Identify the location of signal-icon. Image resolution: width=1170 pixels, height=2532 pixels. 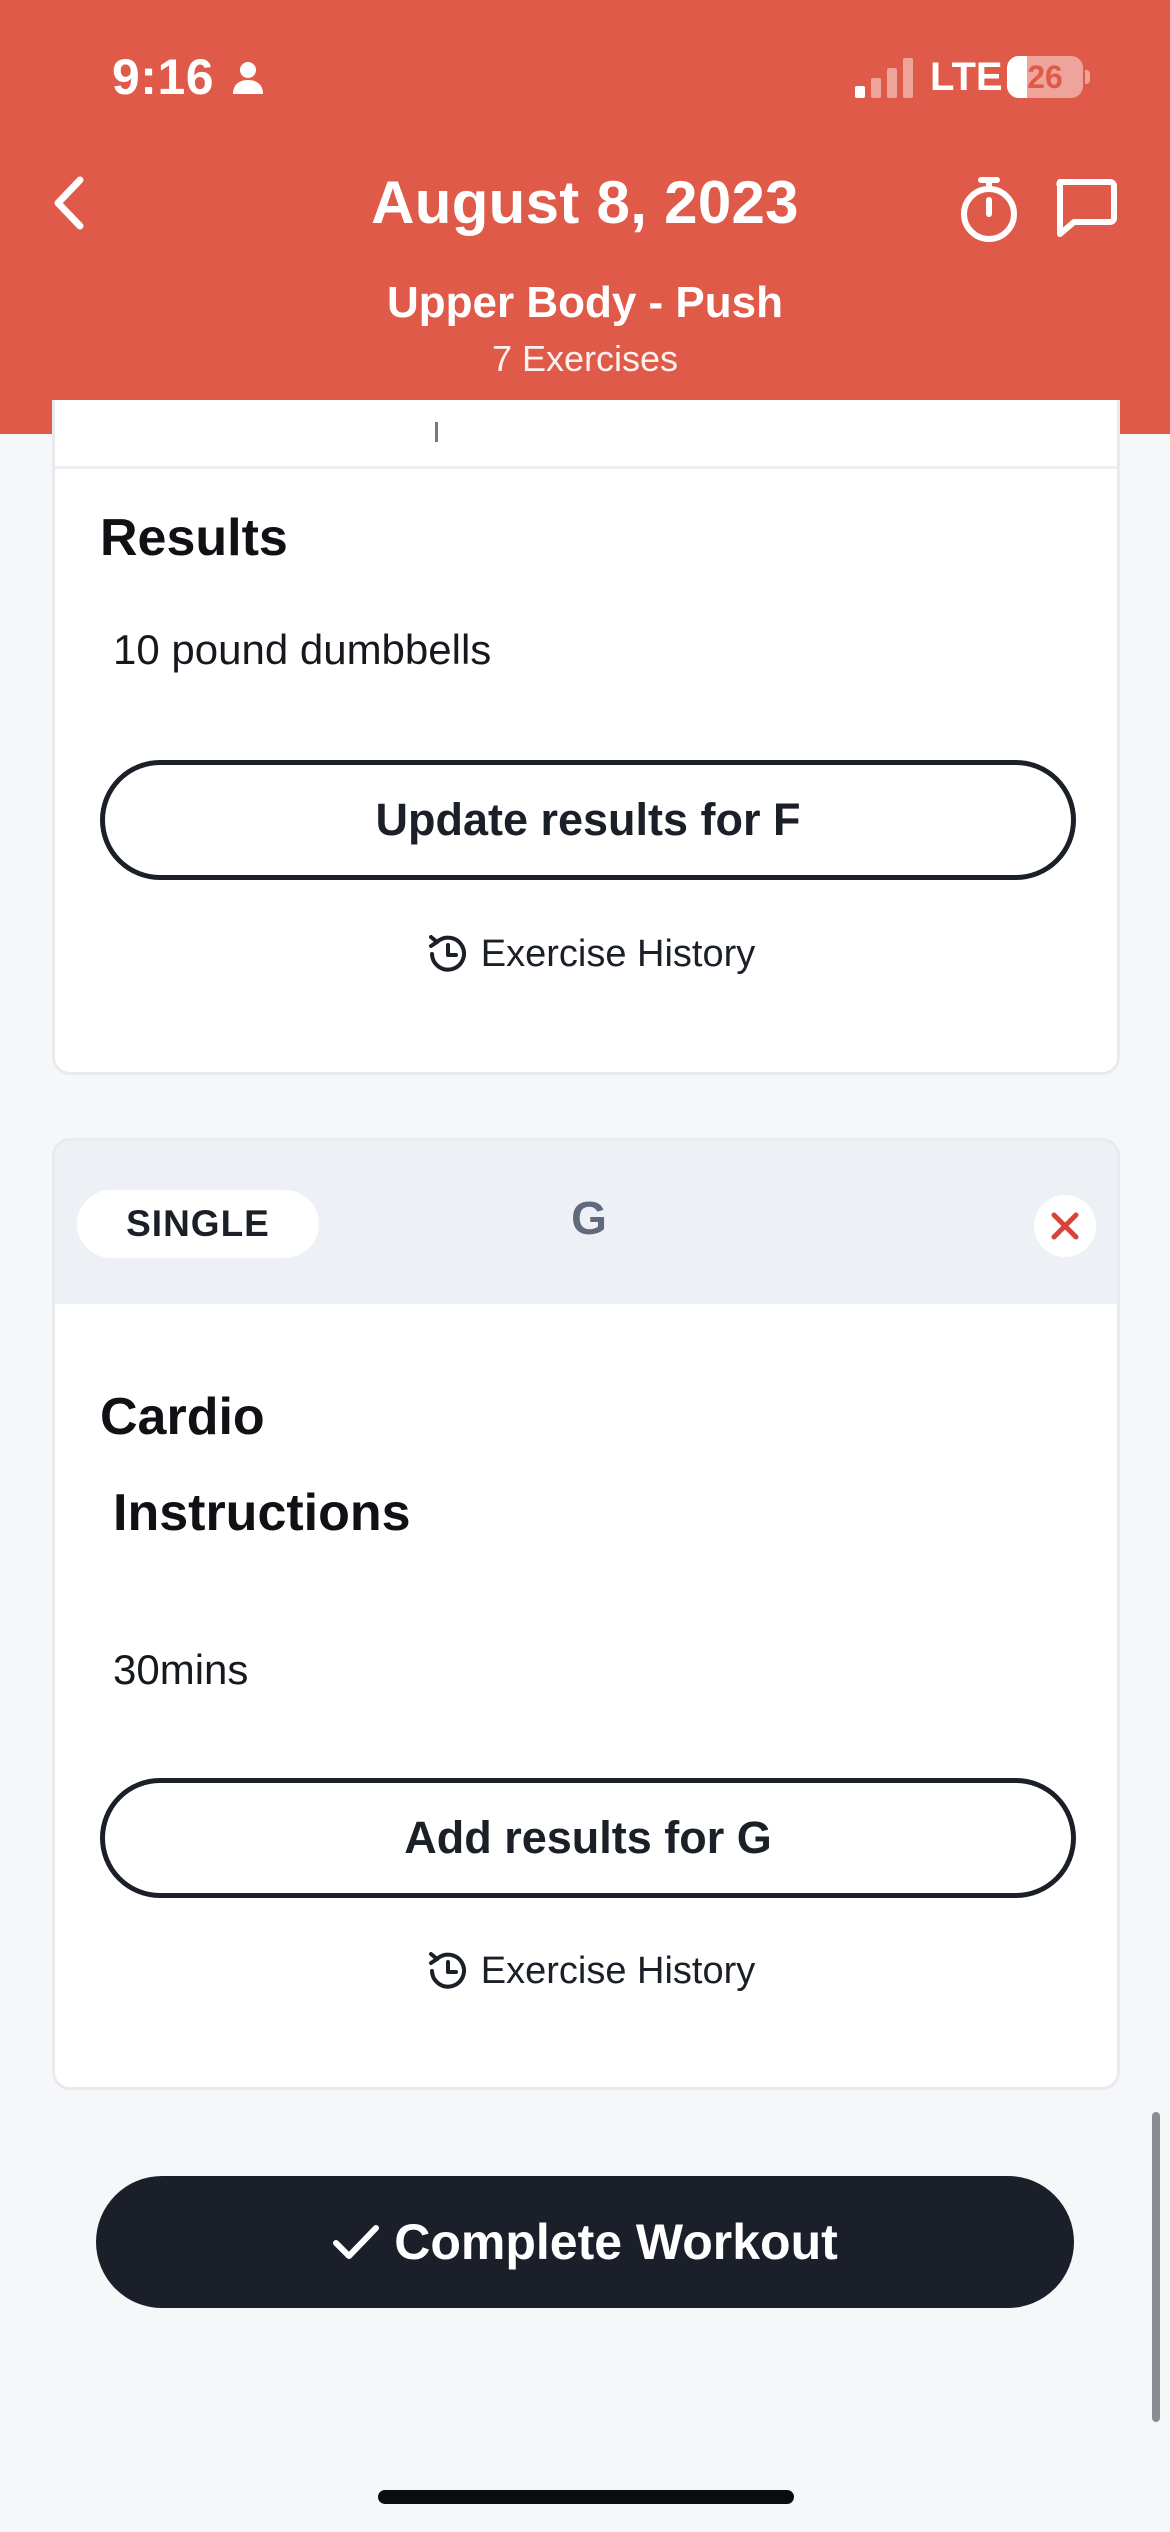
(884, 78).